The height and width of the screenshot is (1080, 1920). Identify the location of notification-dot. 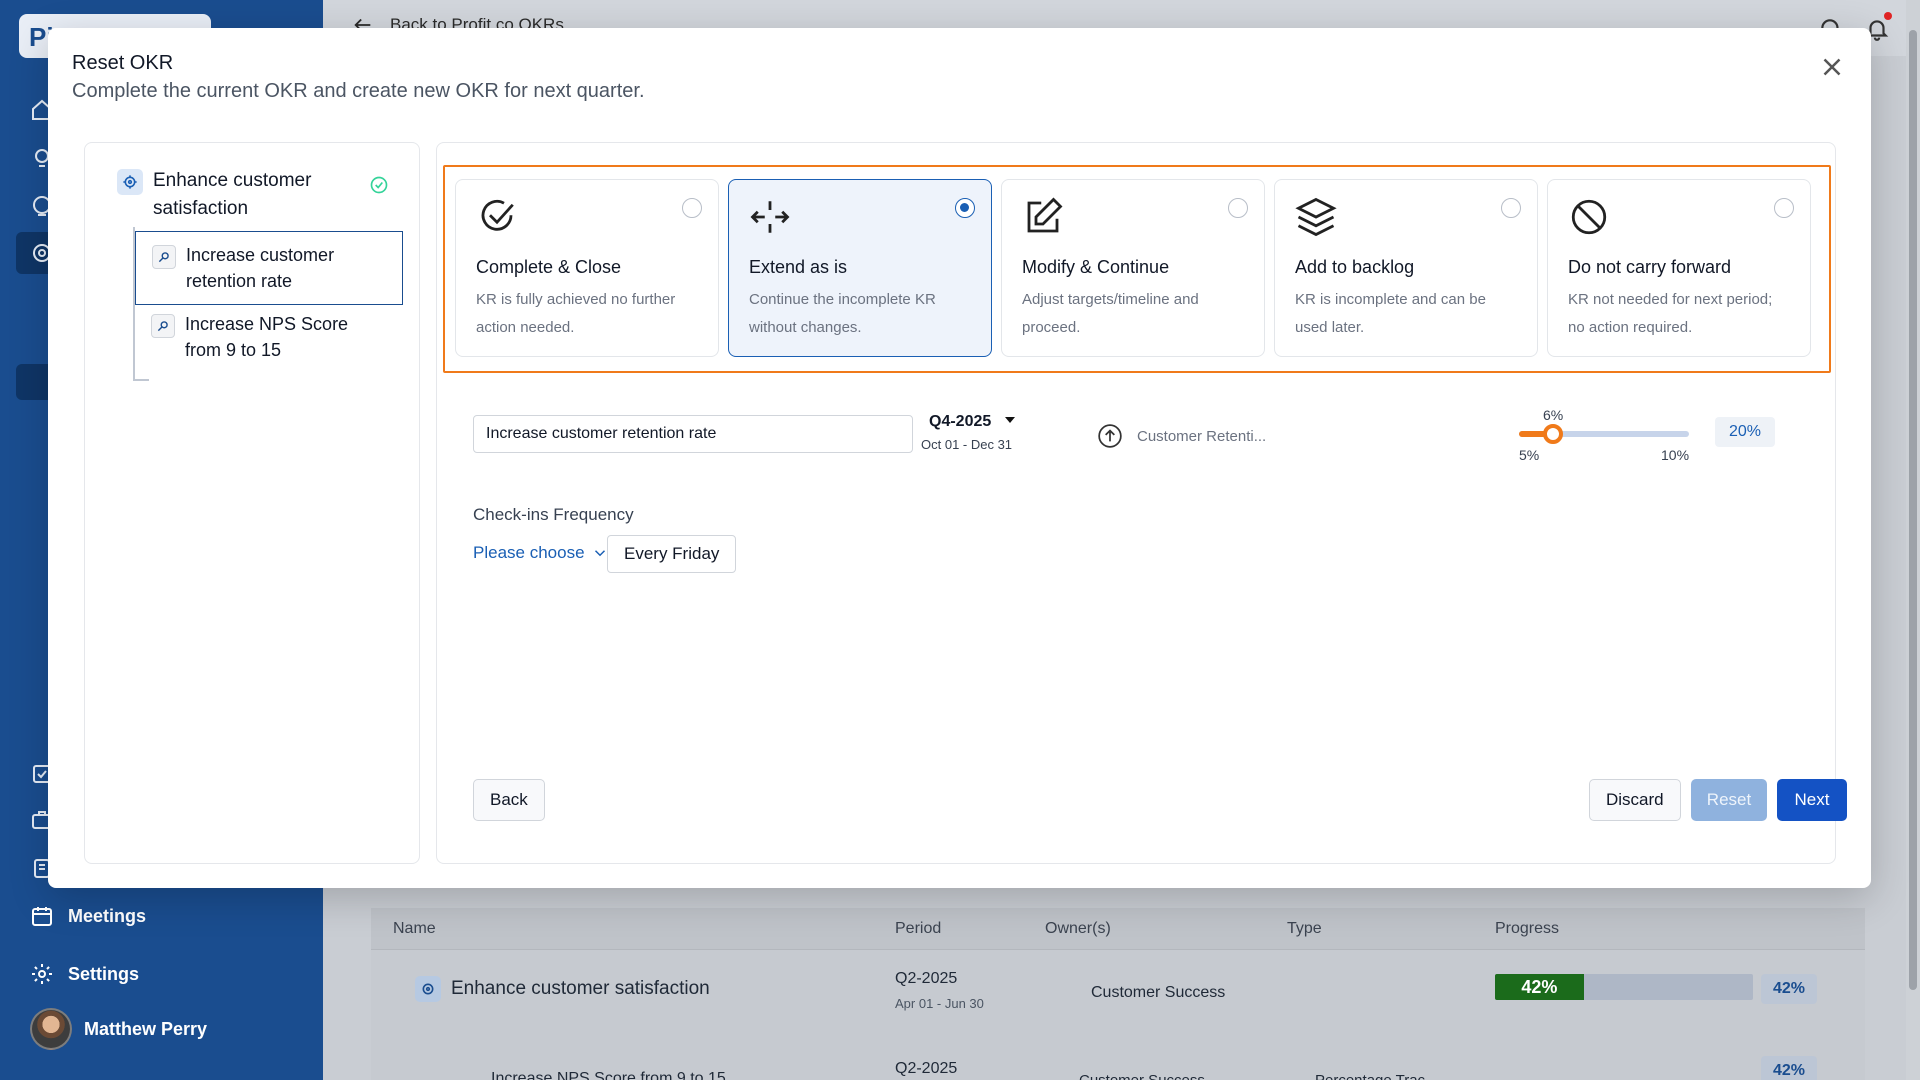
(1888, 16).